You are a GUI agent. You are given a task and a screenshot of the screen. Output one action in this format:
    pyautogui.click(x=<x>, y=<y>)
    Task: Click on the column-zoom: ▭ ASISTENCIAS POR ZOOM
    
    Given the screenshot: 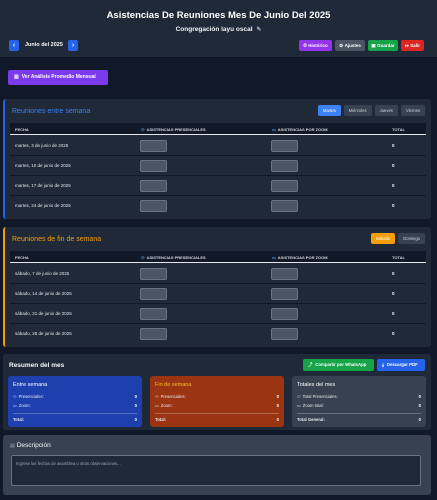 What is the action you would take?
    pyautogui.click(x=300, y=257)
    